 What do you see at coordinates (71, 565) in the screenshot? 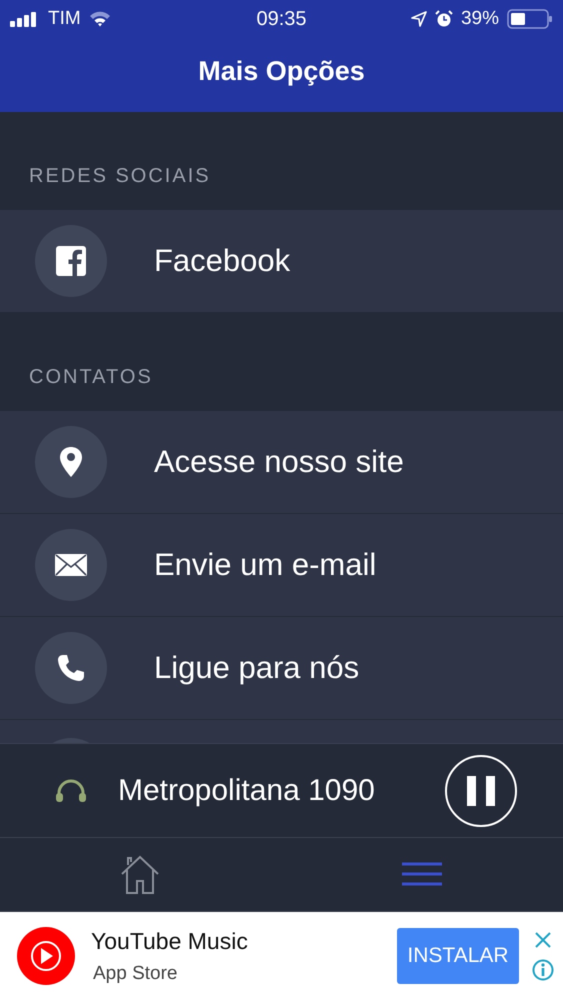
I see `envelope-icon` at bounding box center [71, 565].